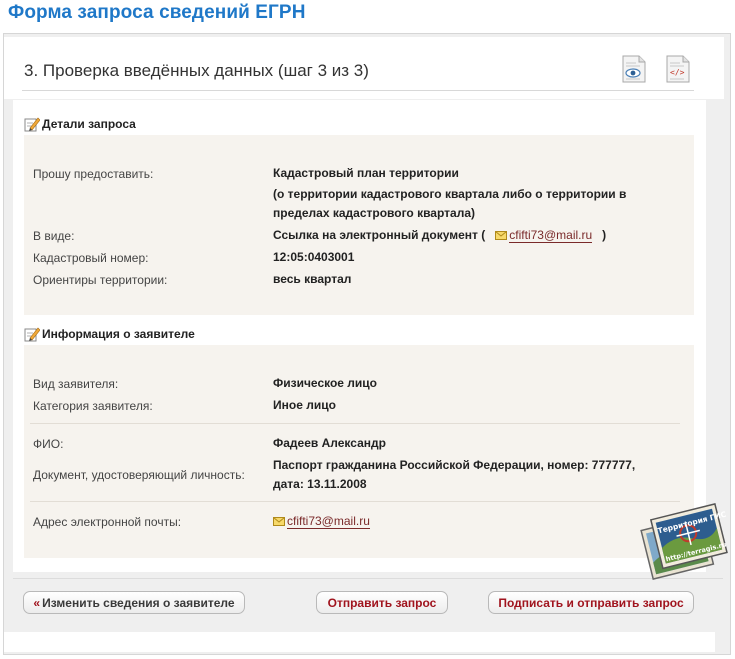 The width and height of the screenshot is (735, 659). What do you see at coordinates (325, 383) in the screenshot?
I see `applicant-type-value: Физическое лицо` at bounding box center [325, 383].